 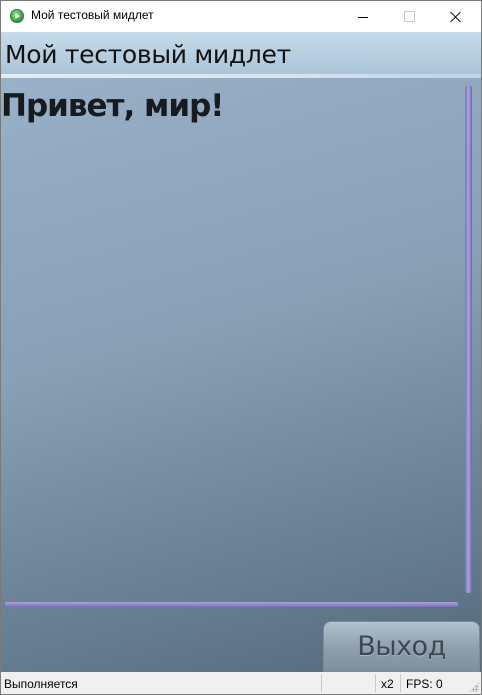 I want to click on hello-text: Привет, мир!, so click(x=112, y=106).